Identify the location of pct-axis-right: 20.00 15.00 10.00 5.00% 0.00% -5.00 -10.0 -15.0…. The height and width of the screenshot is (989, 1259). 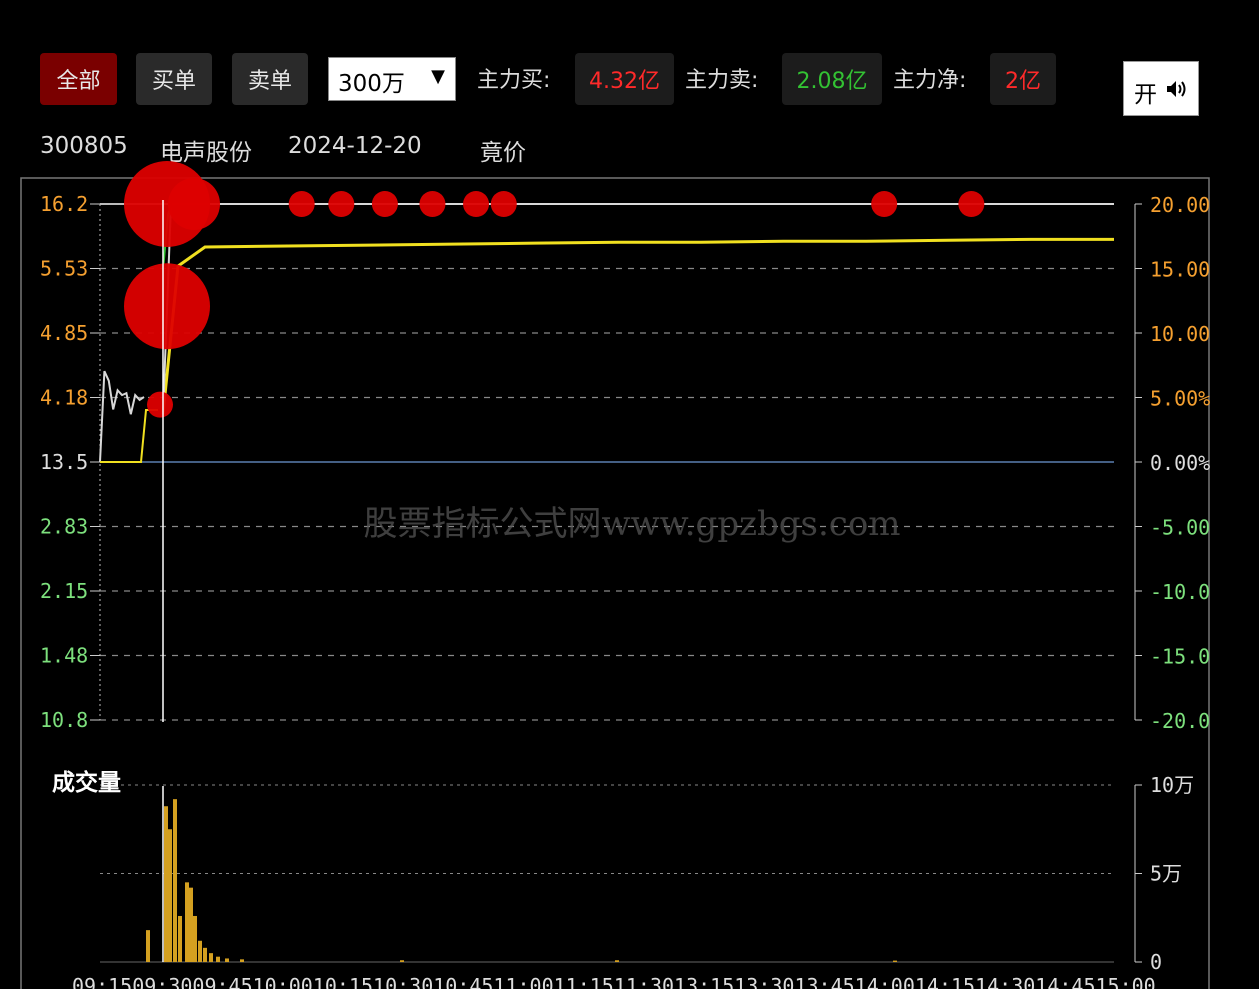
(1172, 463).